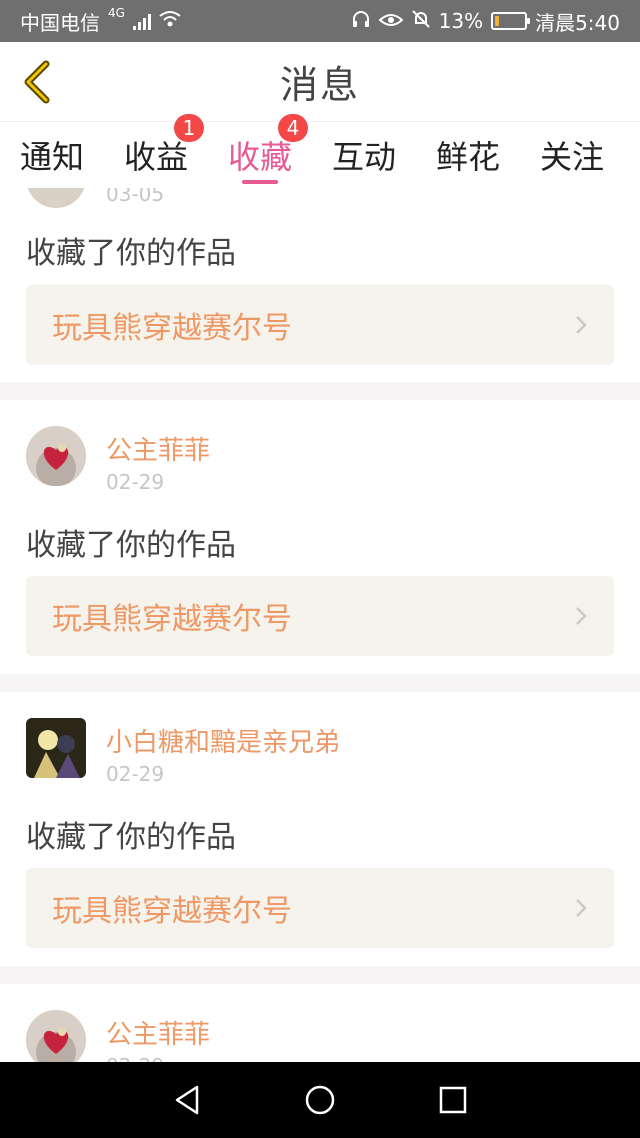 The width and height of the screenshot is (640, 1138). I want to click on tab-favorites: 收藏 4, so click(260, 151).